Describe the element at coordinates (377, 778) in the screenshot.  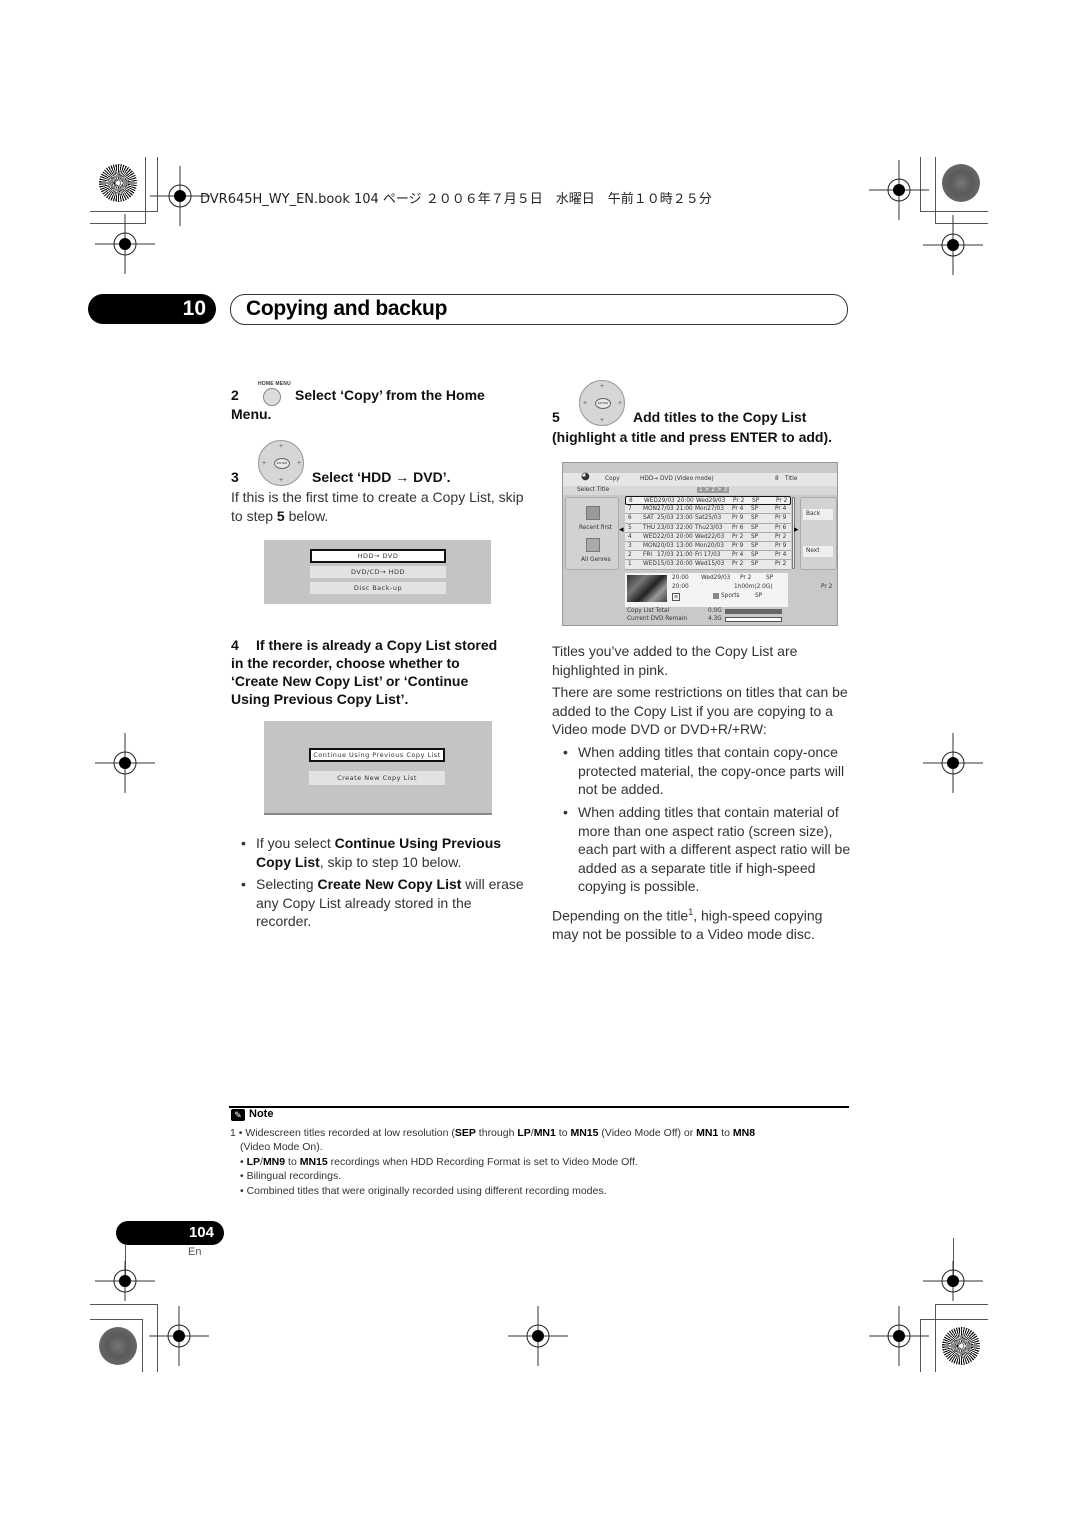
I see `menu-item-create-new: Create New Copy List` at that location.